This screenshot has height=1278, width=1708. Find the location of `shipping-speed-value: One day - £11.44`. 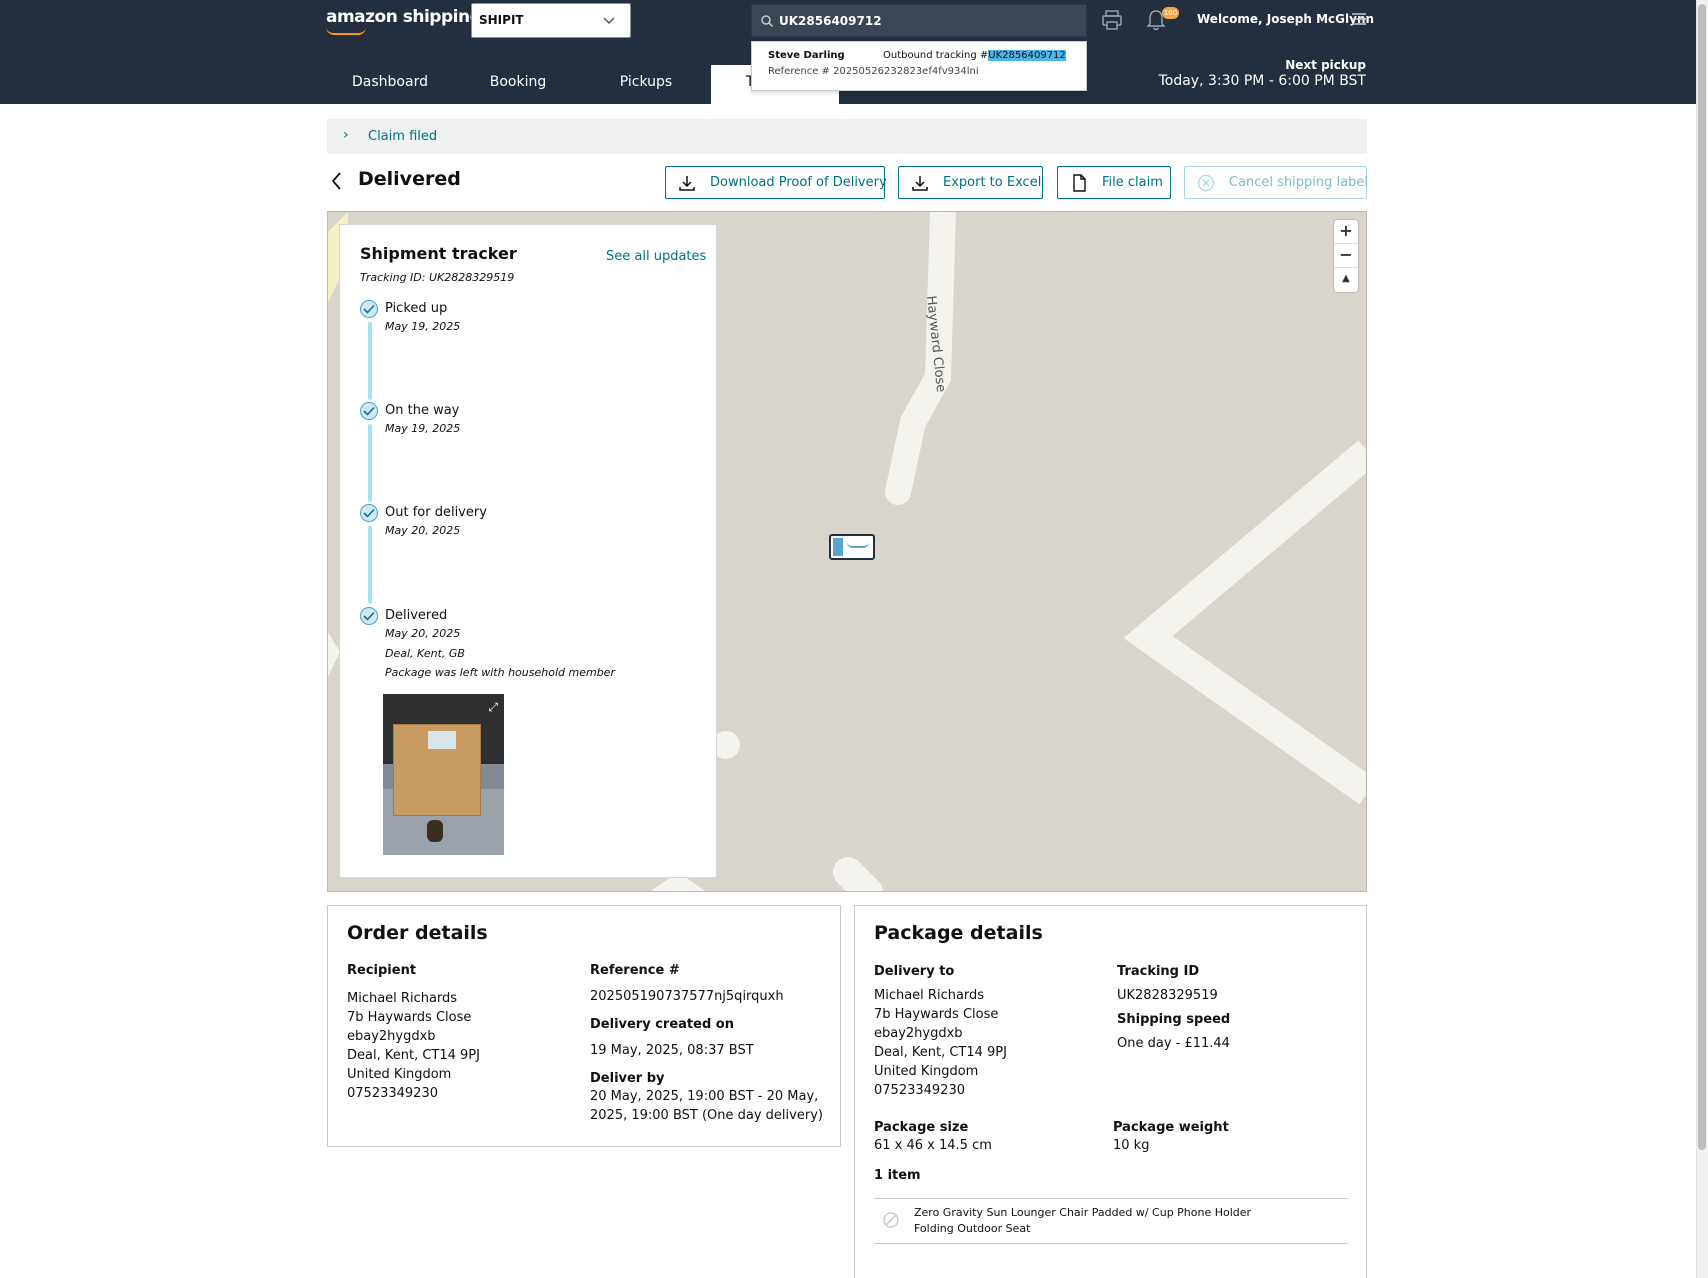

shipping-speed-value: One day - £11.44 is located at coordinates (1173, 1043).